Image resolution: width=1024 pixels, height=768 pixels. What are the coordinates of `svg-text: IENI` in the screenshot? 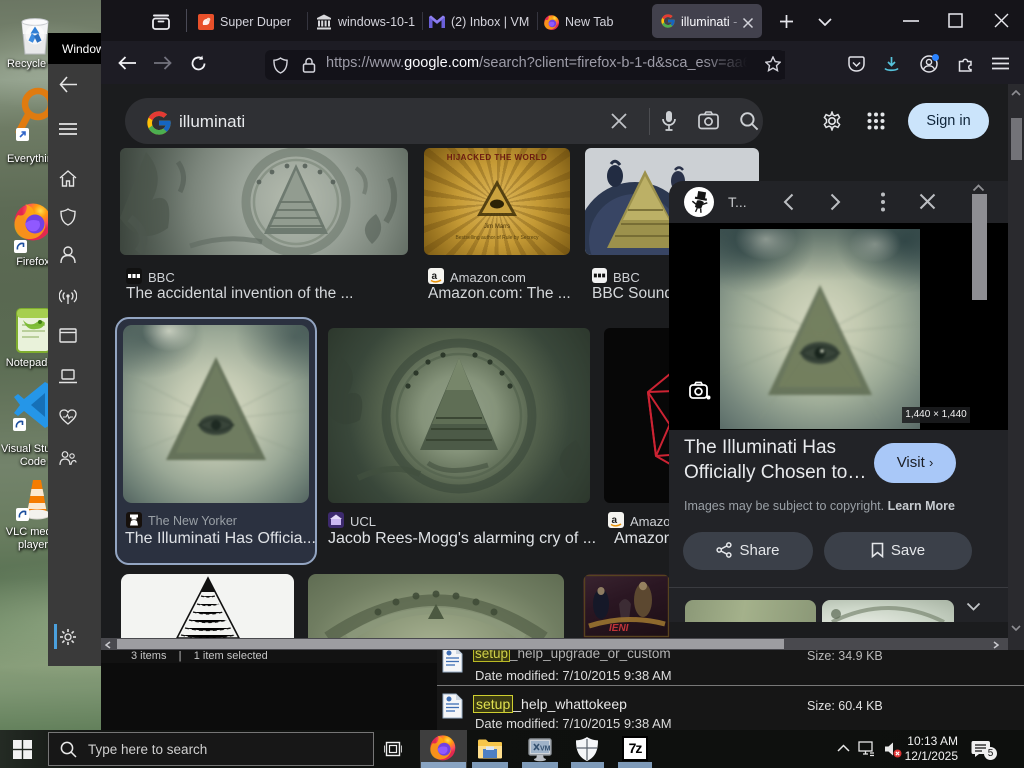 It's located at (619, 628).